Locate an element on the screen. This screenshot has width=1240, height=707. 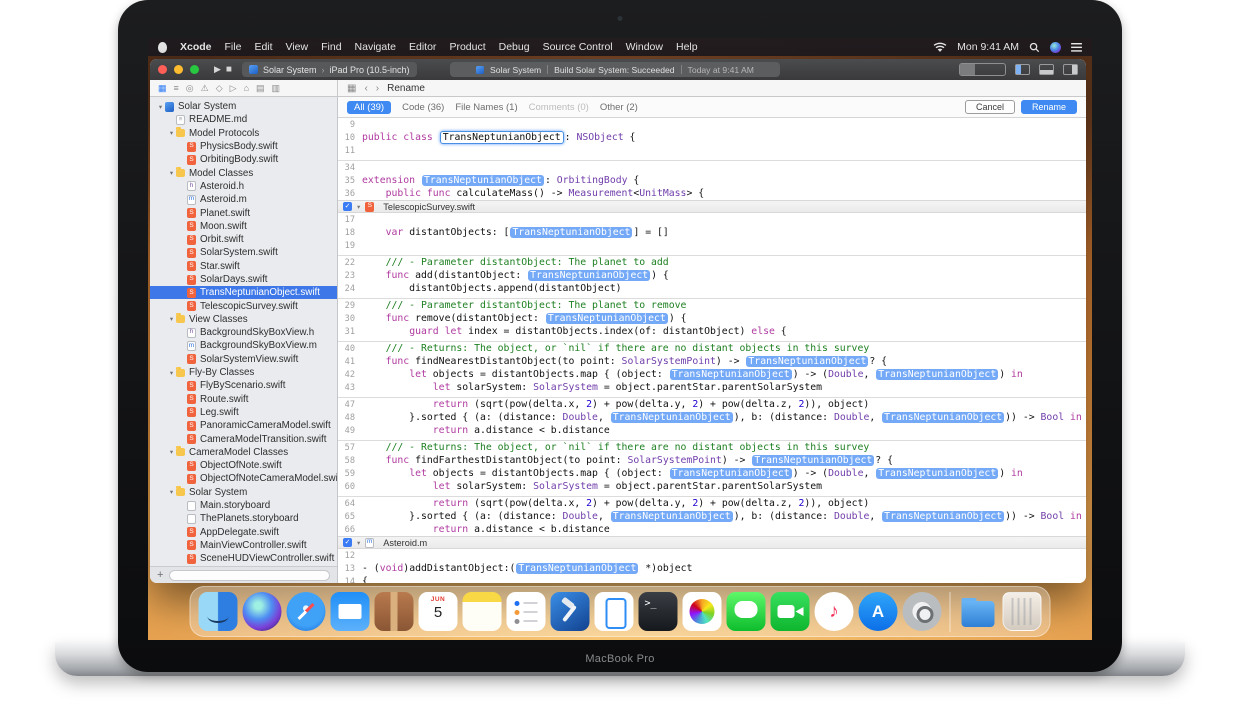
stop-button: ■ is located at coordinates (229, 69).